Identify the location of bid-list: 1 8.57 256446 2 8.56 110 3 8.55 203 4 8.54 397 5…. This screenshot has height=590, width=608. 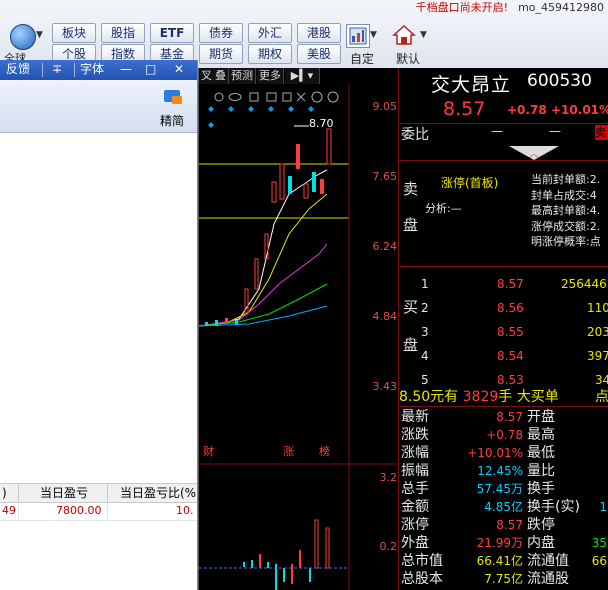
(514, 332).